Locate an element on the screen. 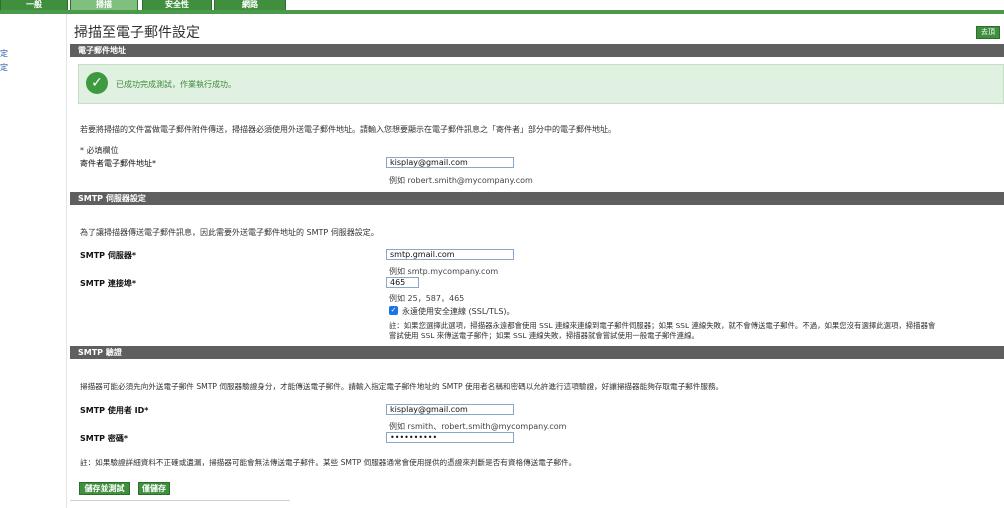 The image size is (1004, 508). ssl-checkbox: ✓ is located at coordinates (393, 310).